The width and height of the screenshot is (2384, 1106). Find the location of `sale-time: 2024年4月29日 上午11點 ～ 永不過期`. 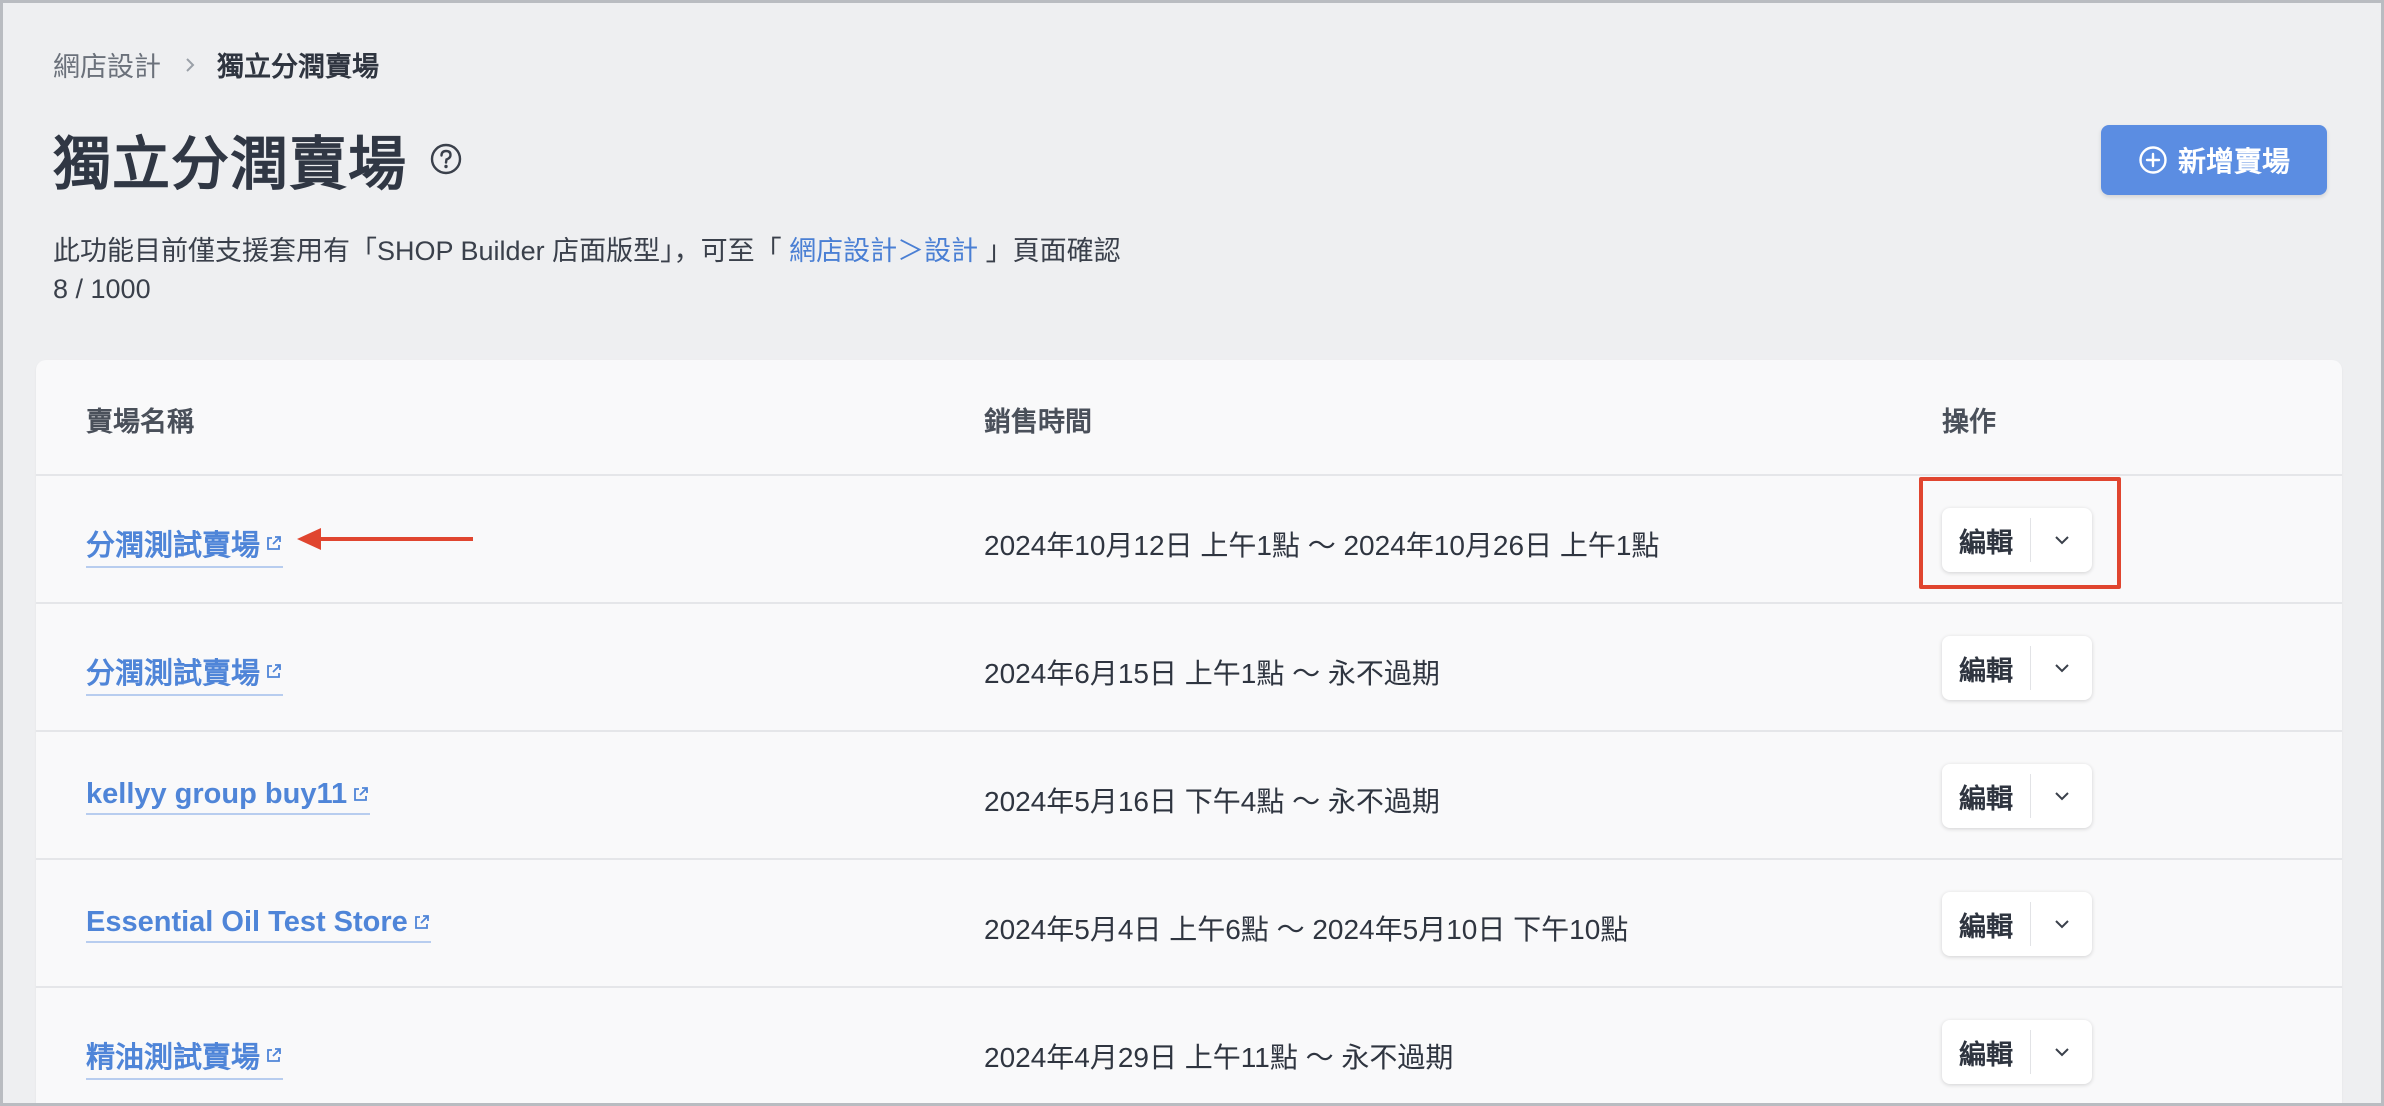

sale-time: 2024年4月29日 上午11點 ～ 永不過期 is located at coordinates (1219, 1057).